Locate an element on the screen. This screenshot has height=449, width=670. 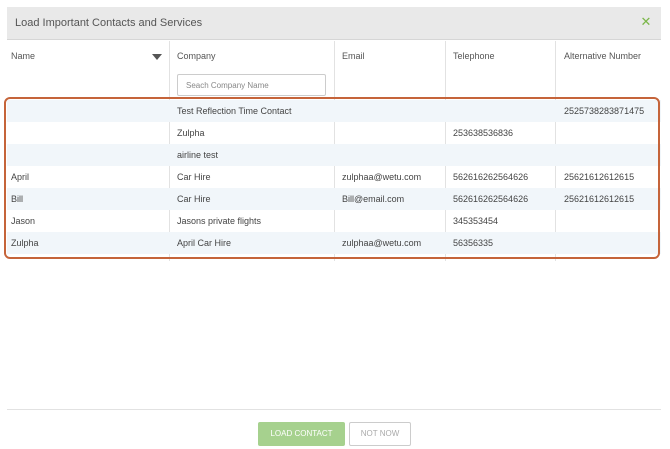
table-row: airline test is located at coordinates (334, 155).